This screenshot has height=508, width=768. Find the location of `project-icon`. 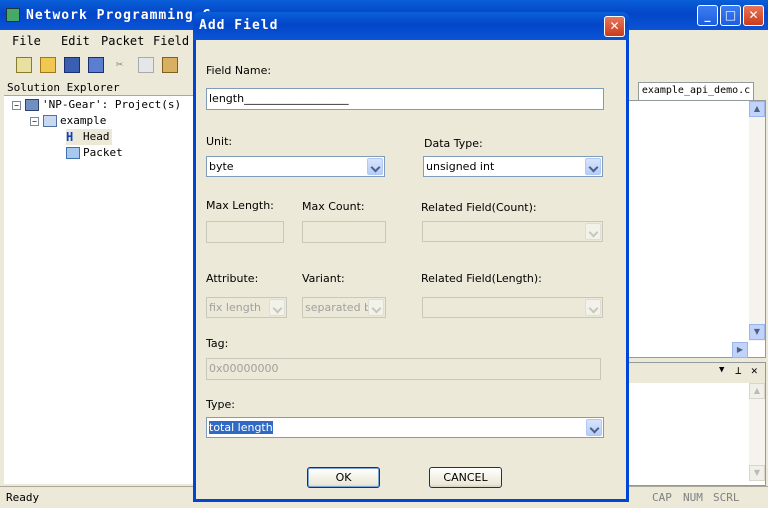

project-icon is located at coordinates (32, 105).